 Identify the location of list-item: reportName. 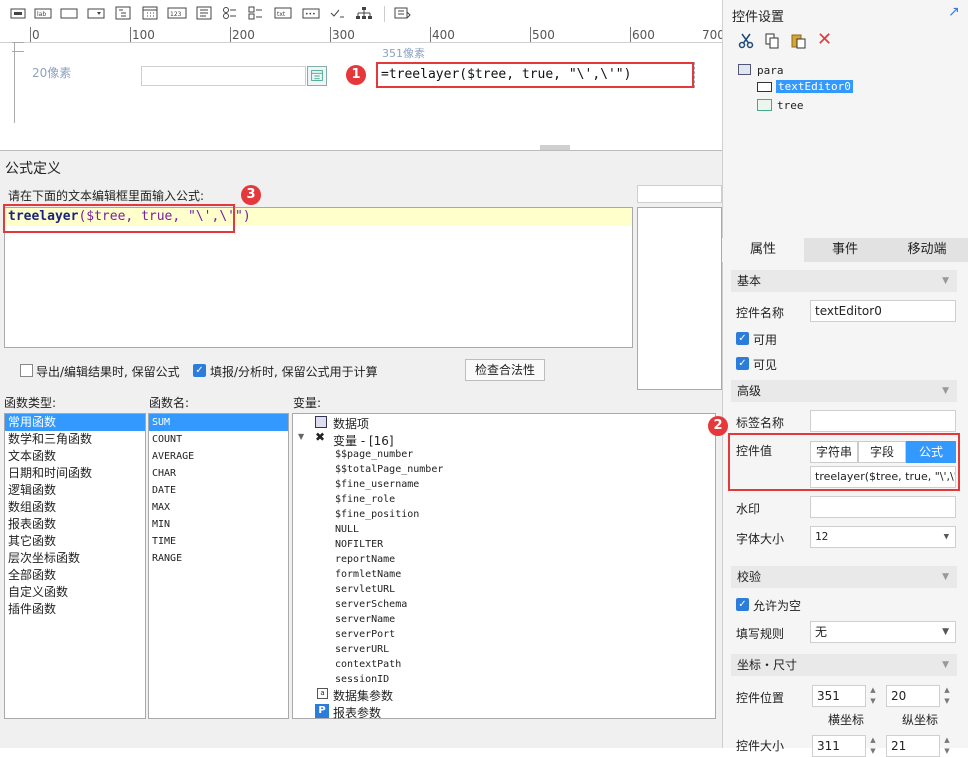
(389, 559).